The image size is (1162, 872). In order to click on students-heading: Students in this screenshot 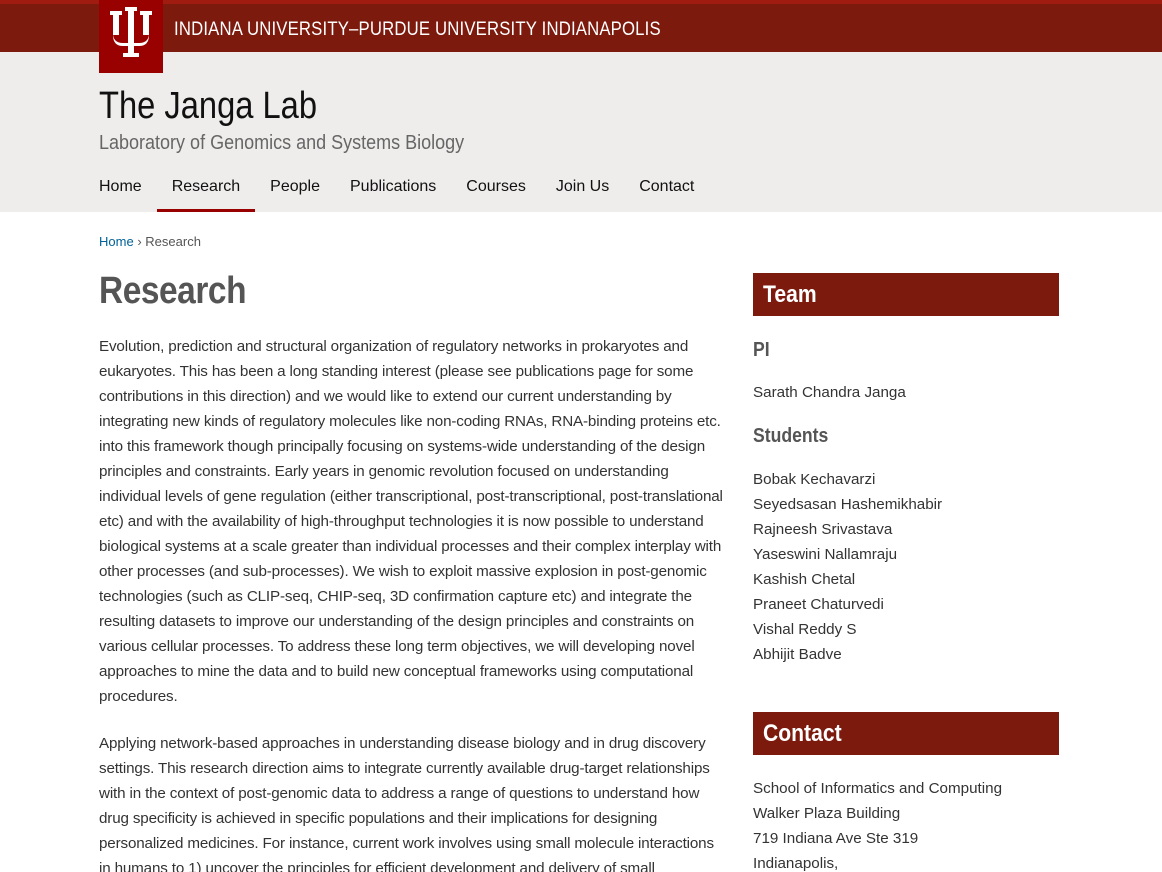, I will do `click(791, 436)`.